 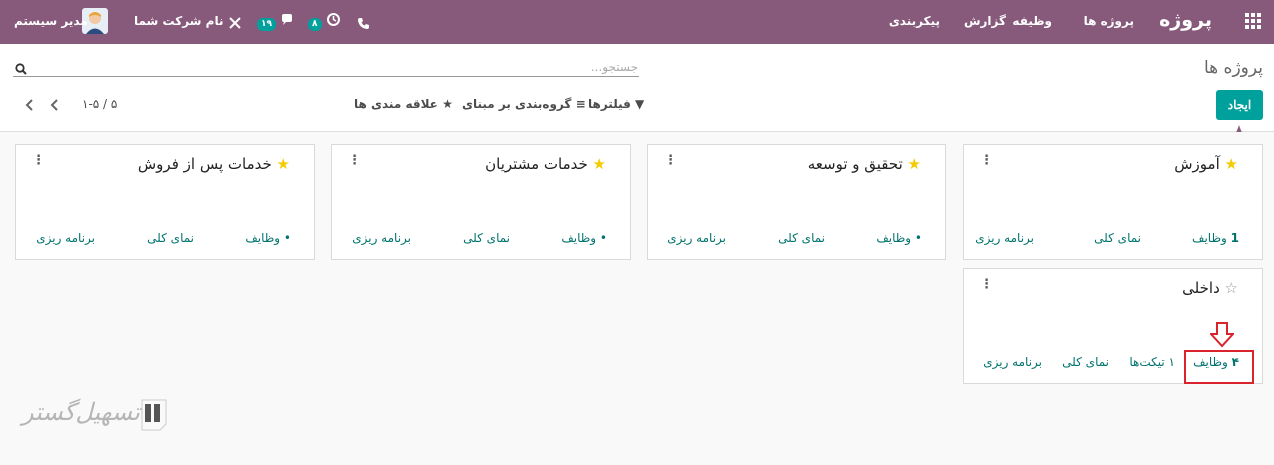 What do you see at coordinates (21, 69) in the screenshot?
I see `search-icon` at bounding box center [21, 69].